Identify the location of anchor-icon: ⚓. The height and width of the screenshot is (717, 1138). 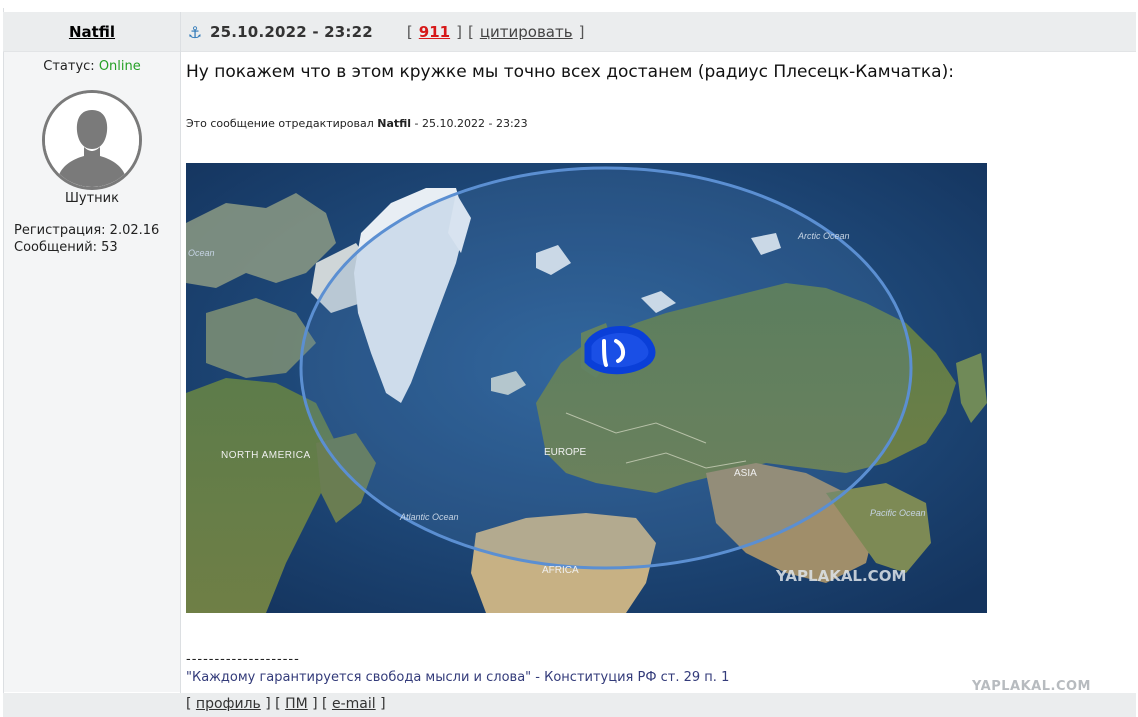
(195, 32).